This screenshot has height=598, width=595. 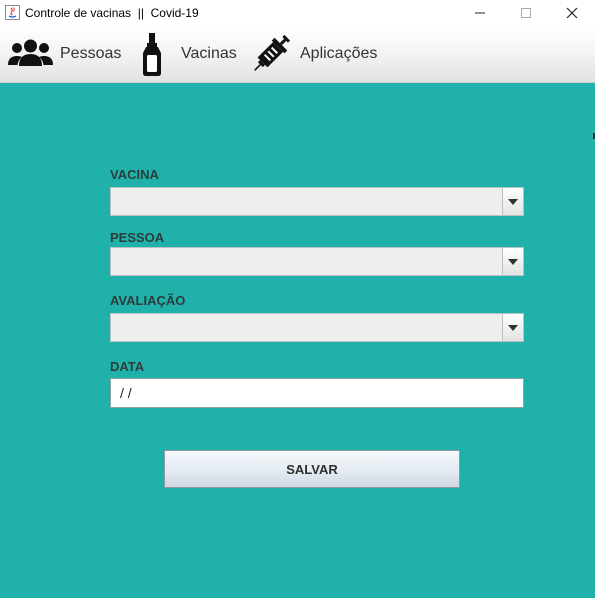 What do you see at coordinates (317, 201) in the screenshot?
I see `vacina-combo` at bounding box center [317, 201].